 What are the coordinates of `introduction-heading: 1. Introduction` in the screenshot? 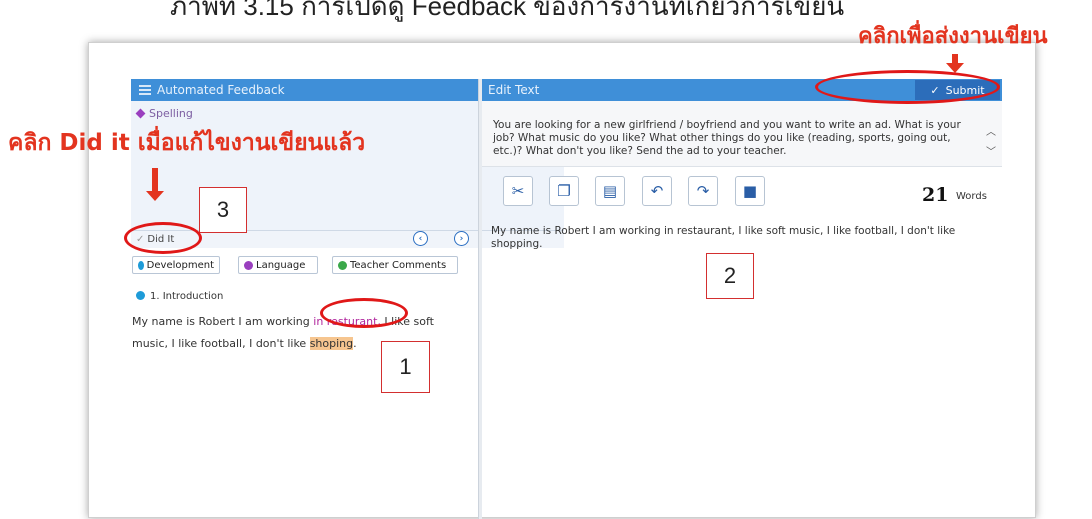 It's located at (179, 296).